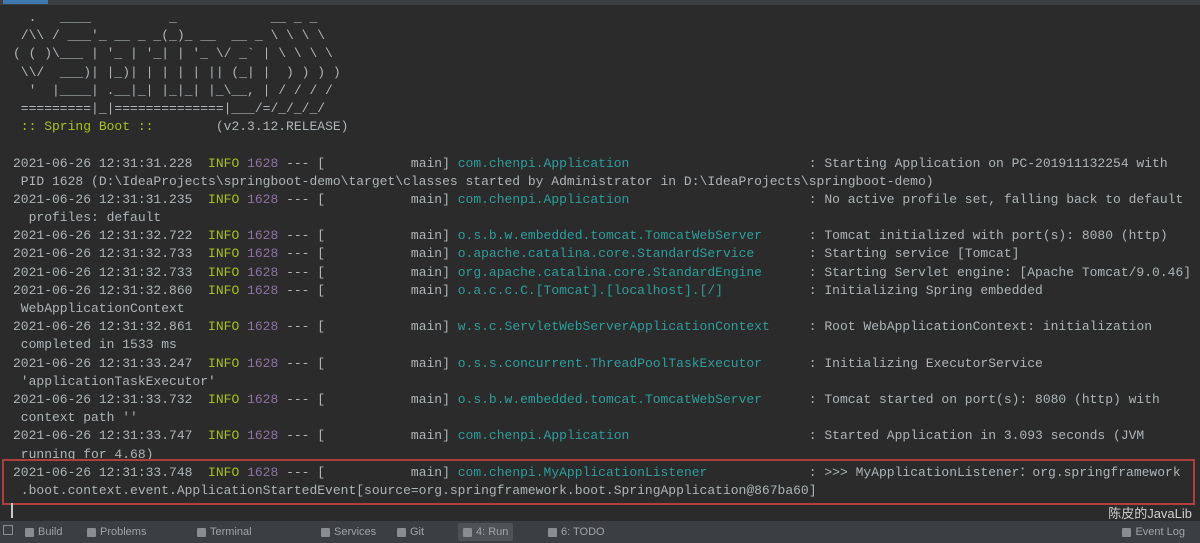 The height and width of the screenshot is (543, 1200). What do you see at coordinates (111, 236) in the screenshot?
I see `log-timestamp: 2021-06-26 12:31:32.722` at bounding box center [111, 236].